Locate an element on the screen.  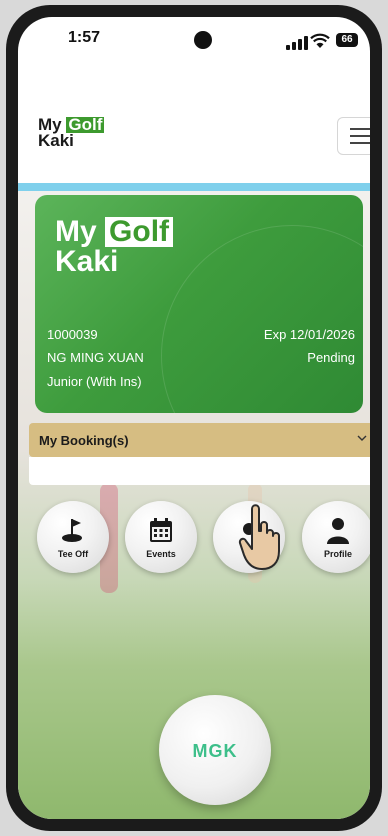
my-bookings-accordion: My Booking(s) is located at coordinates (199, 440).